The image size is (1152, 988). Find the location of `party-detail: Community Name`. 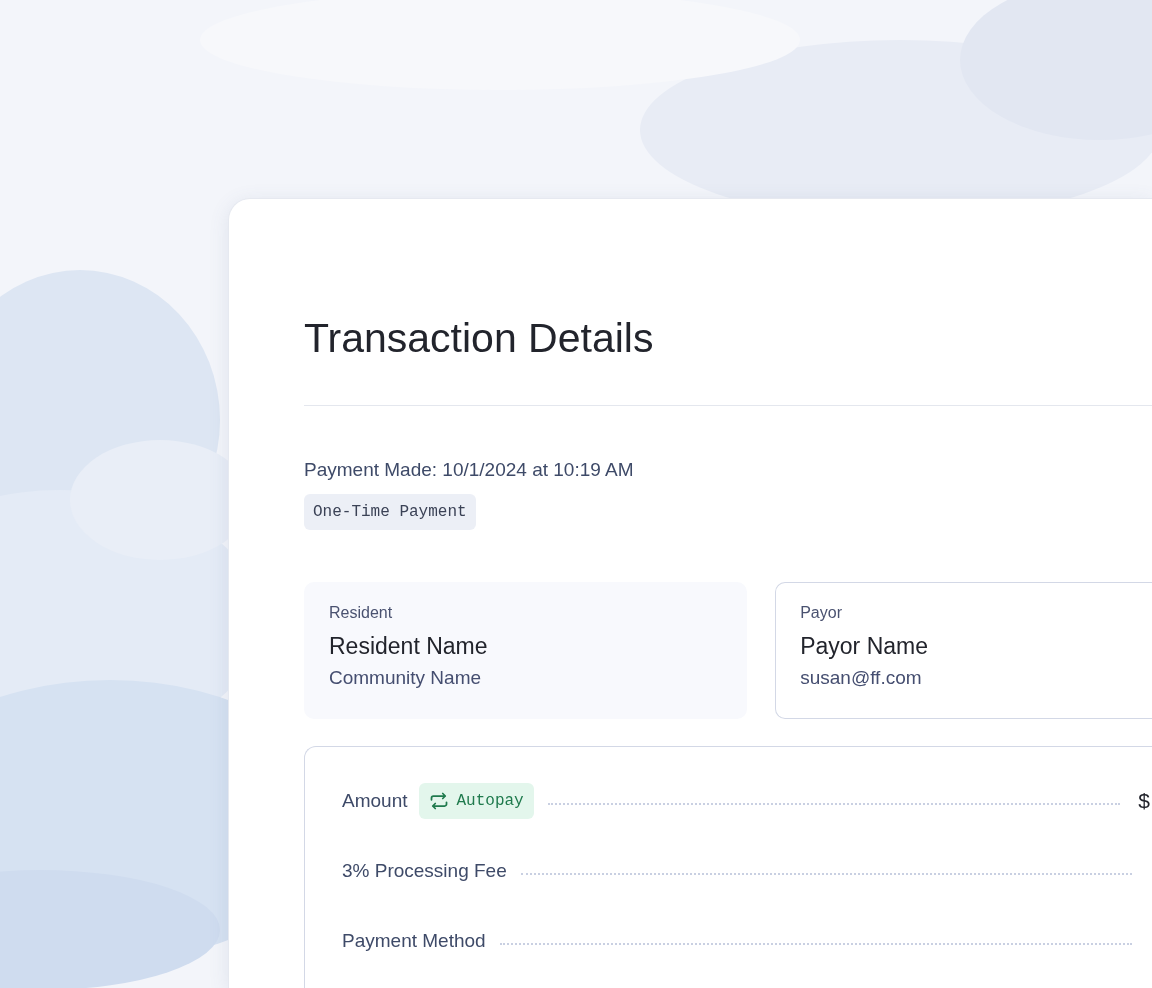

party-detail: Community Name is located at coordinates (406, 678).